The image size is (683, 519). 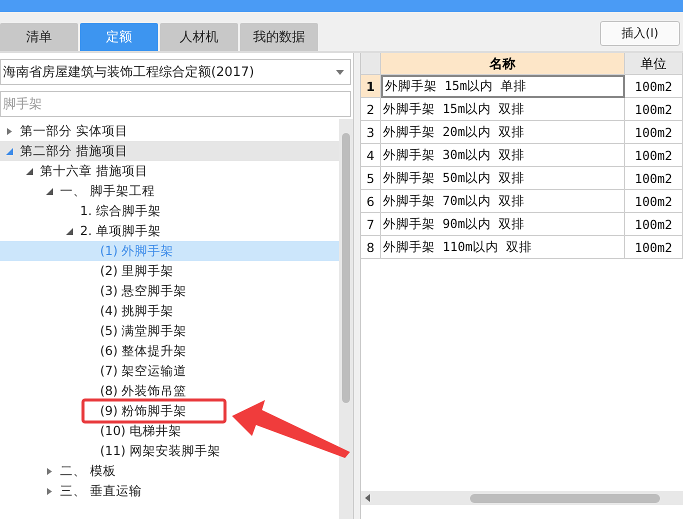 I want to click on tab: 清单, so click(x=39, y=37).